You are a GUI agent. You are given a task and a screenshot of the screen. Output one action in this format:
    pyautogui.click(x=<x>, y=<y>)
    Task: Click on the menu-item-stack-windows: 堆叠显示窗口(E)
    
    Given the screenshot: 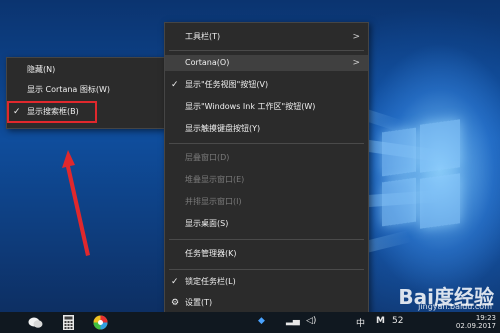 What is the action you would take?
    pyautogui.click(x=266, y=180)
    